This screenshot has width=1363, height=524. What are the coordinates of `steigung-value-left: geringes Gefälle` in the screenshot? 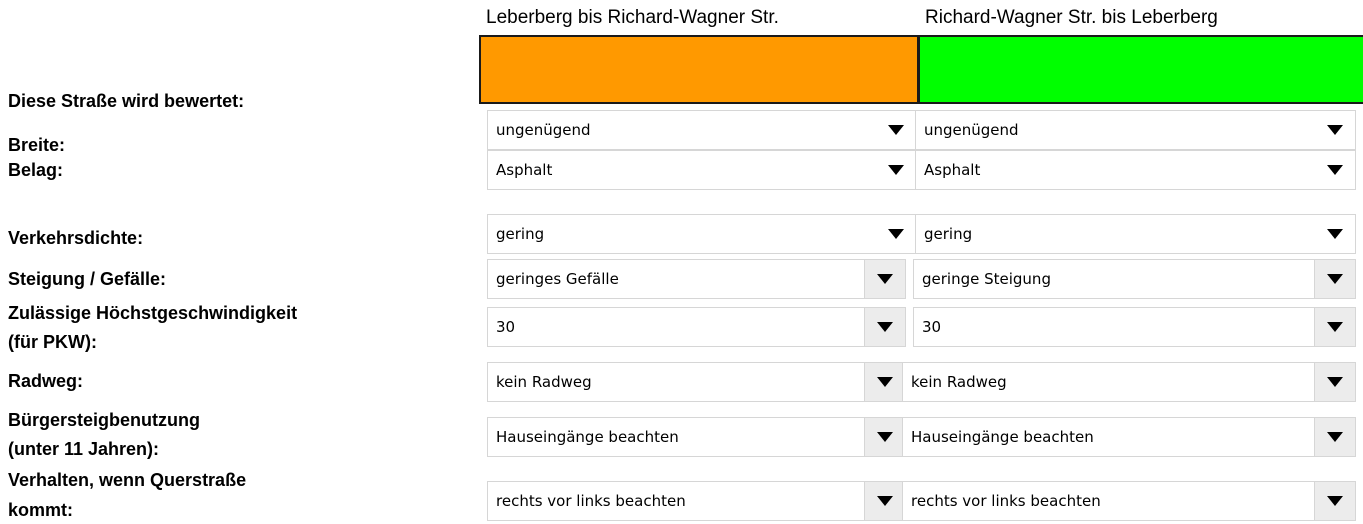 It's located at (557, 279).